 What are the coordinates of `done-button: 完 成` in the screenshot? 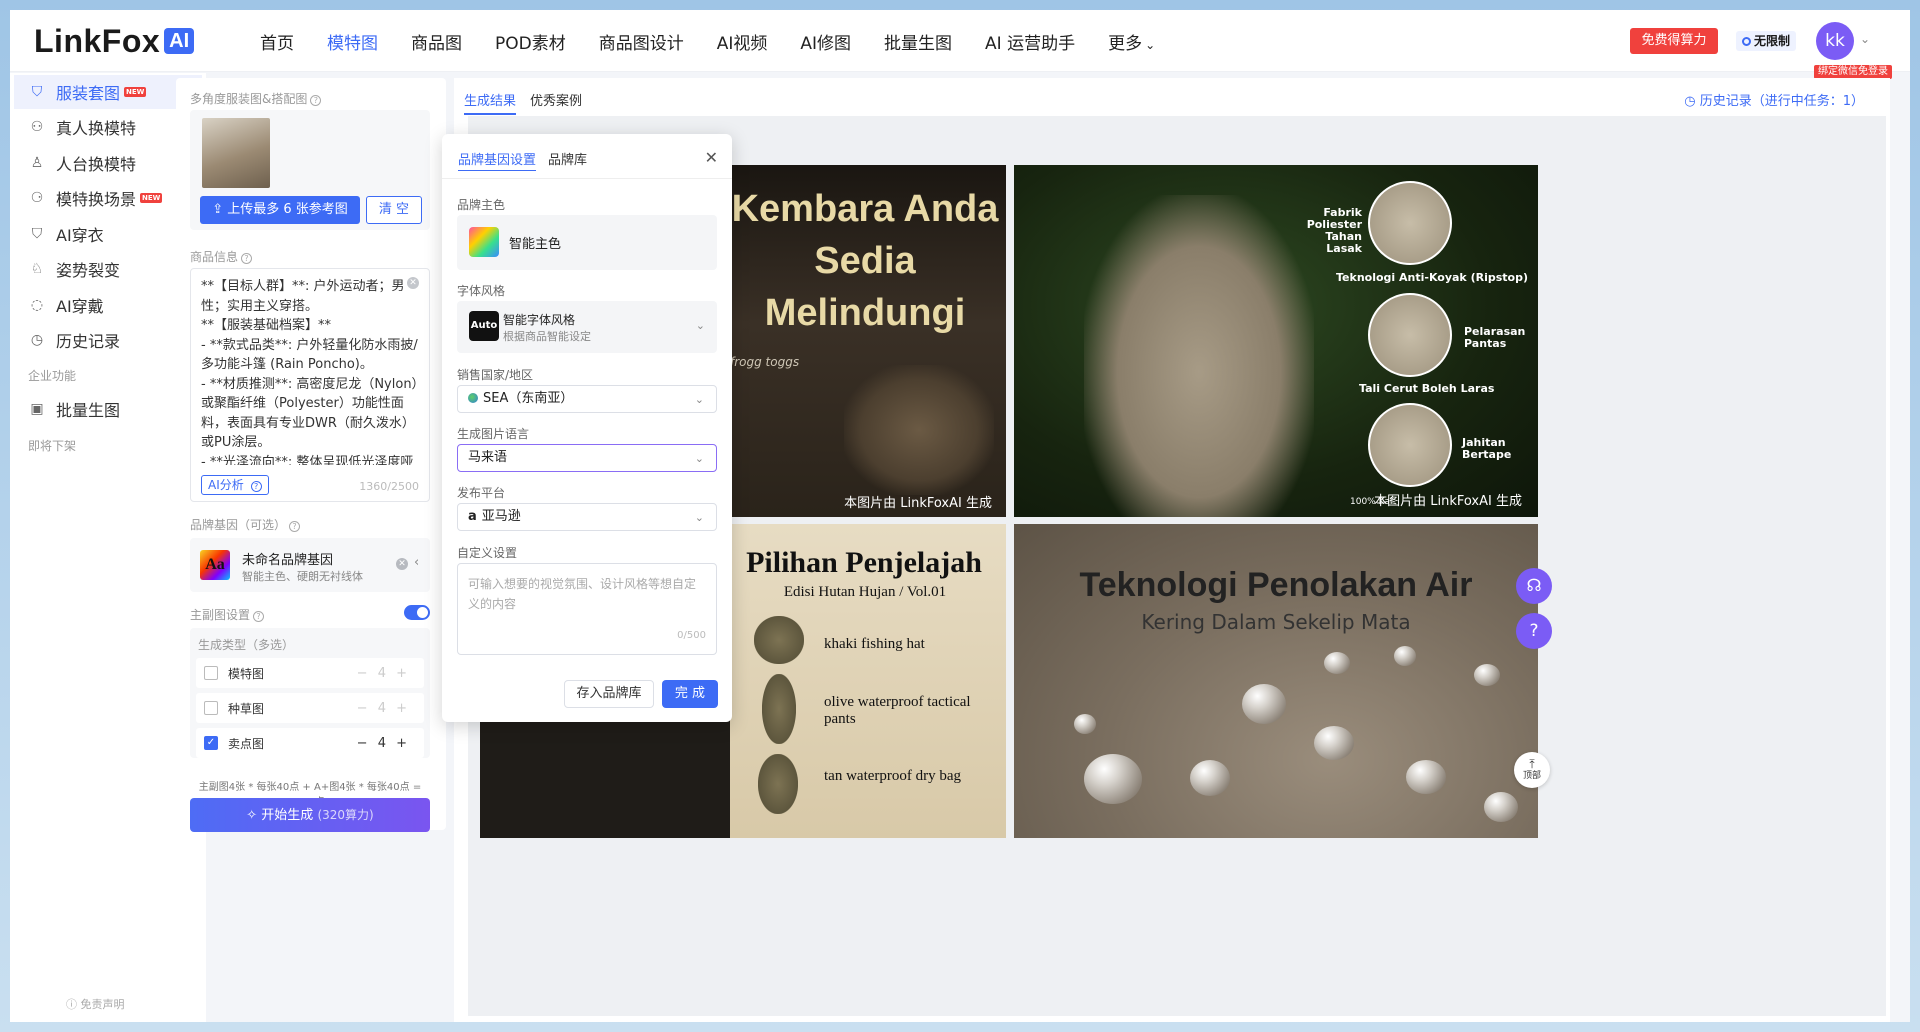 It's located at (690, 694).